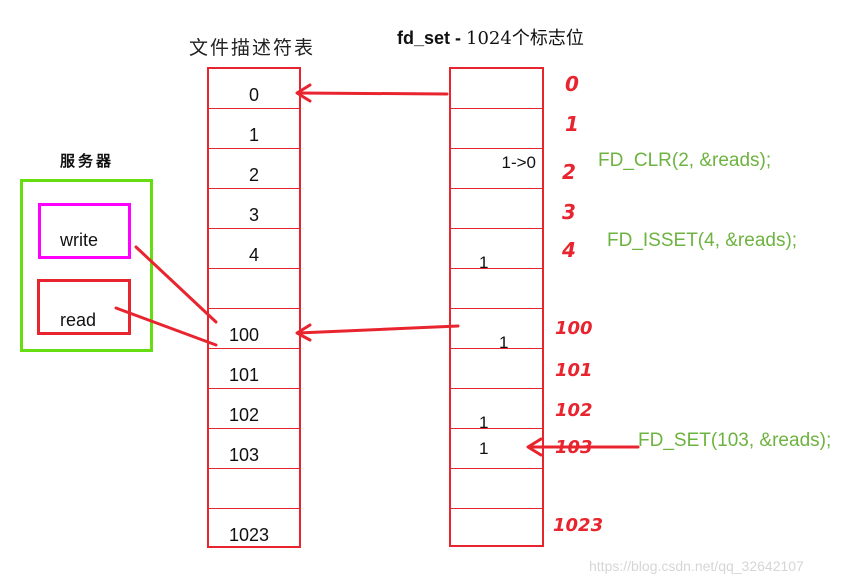 This screenshot has height=586, width=842. What do you see at coordinates (696, 566) in the screenshot?
I see `watermark: https://blog.csdn.net/qq_32642107` at bounding box center [696, 566].